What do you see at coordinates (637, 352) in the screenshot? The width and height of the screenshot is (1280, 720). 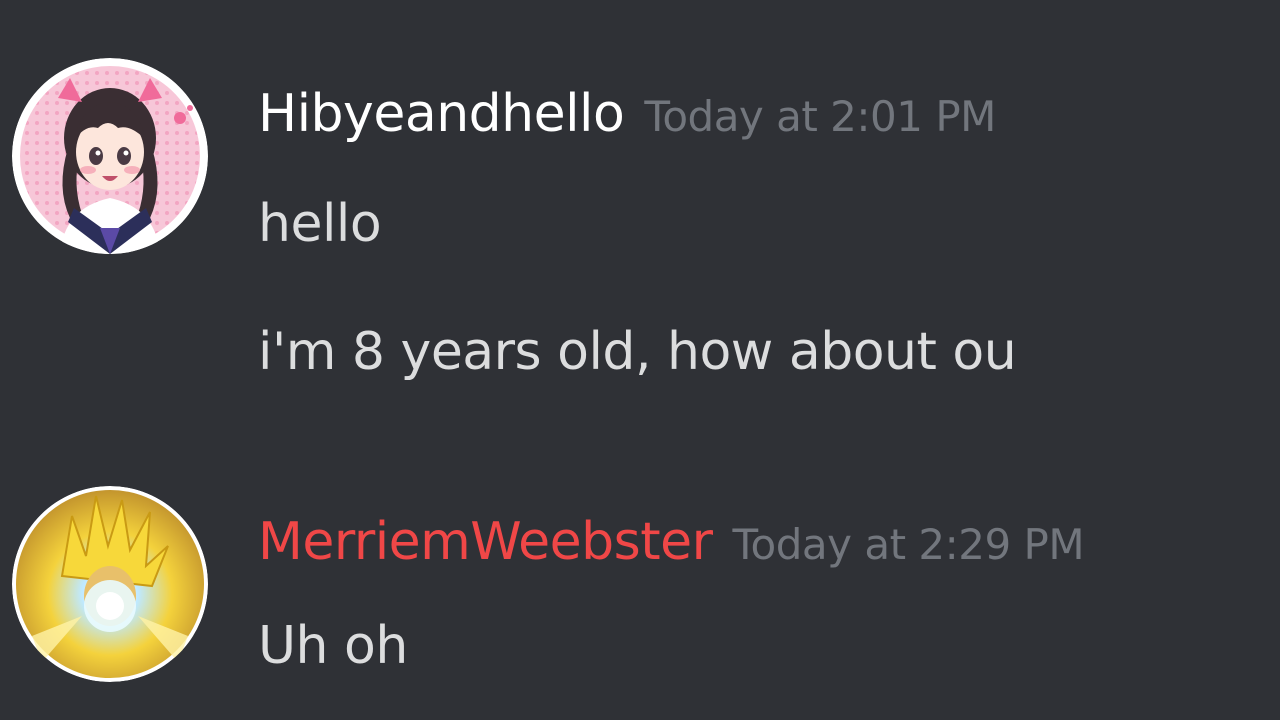 I see `message-text: i'm 8 years old, how about ou` at bounding box center [637, 352].